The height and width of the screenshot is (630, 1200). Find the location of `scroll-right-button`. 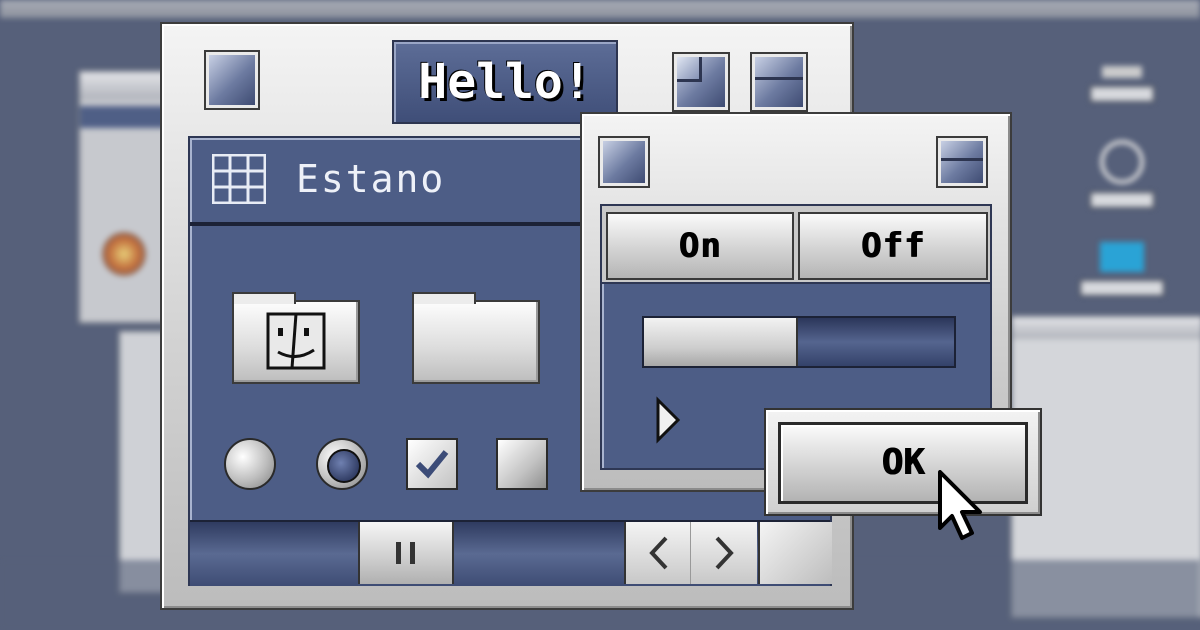

scroll-right-button is located at coordinates (723, 553).